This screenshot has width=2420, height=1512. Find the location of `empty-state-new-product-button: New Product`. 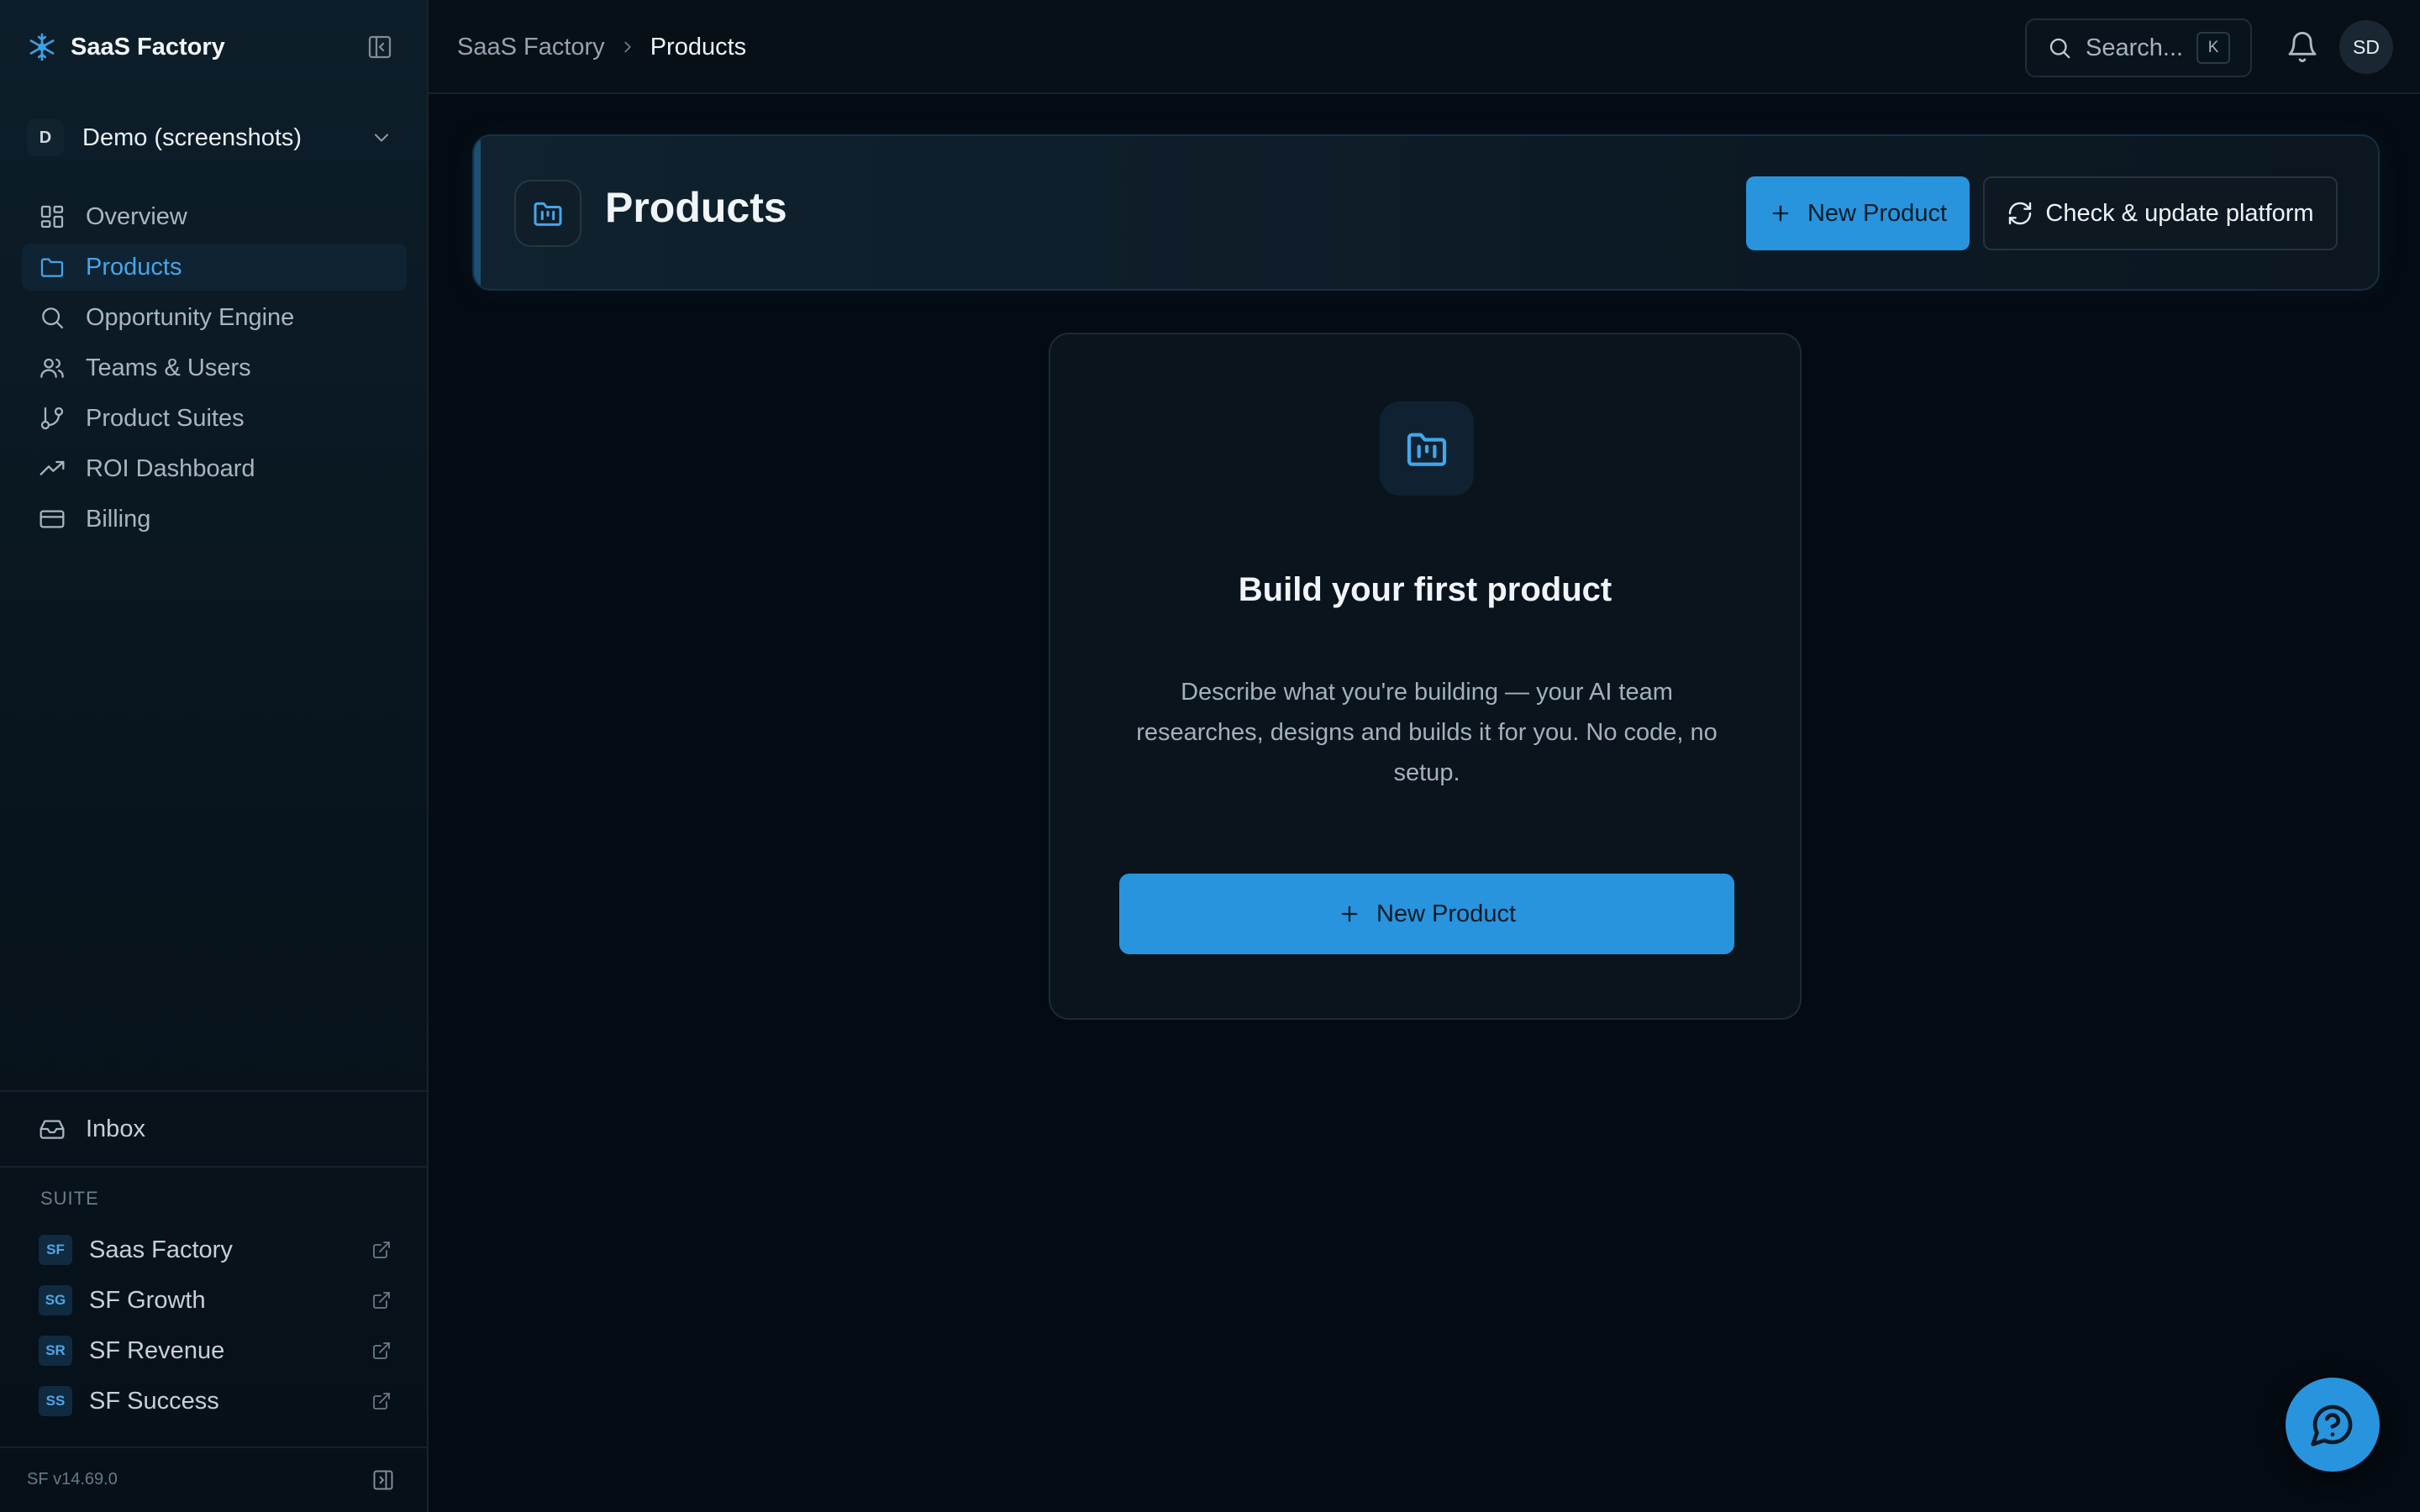

empty-state-new-product-button: New Product is located at coordinates (1426, 914).